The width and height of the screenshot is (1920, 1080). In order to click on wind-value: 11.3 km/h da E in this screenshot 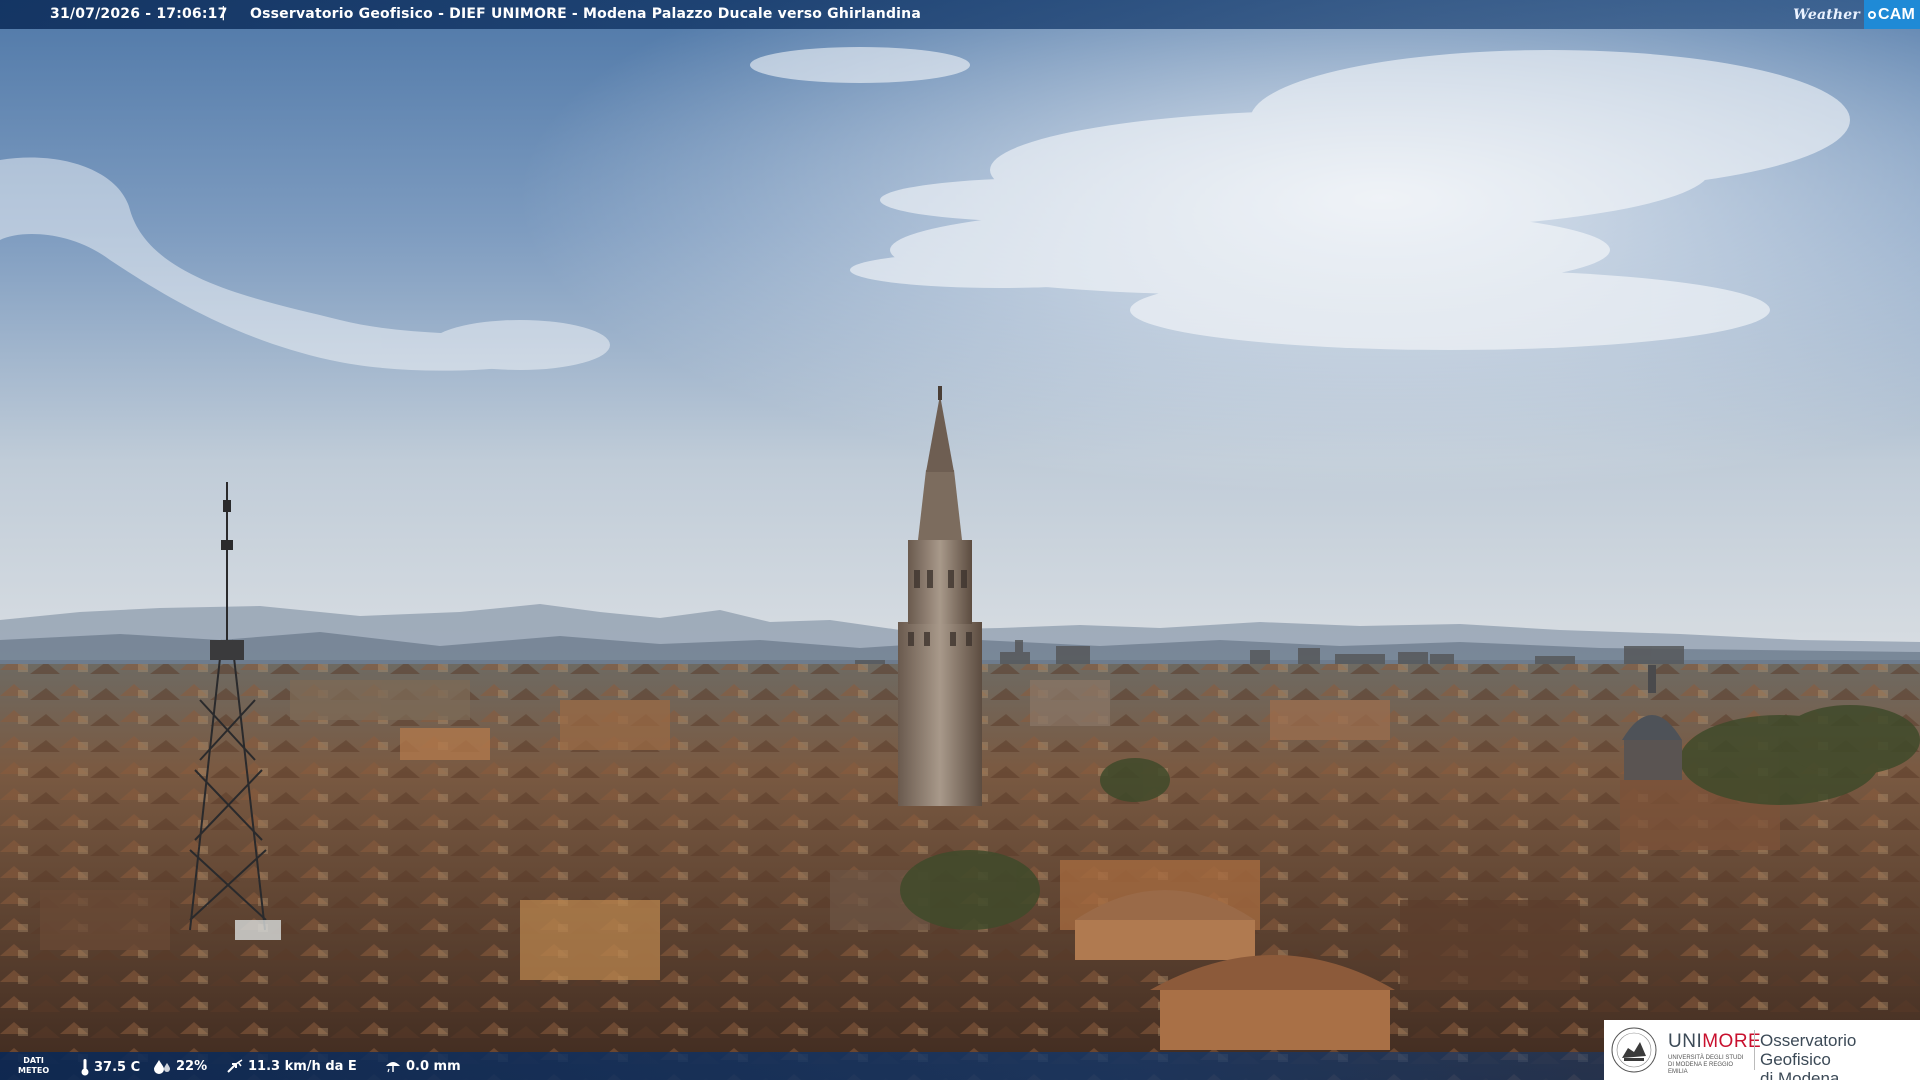, I will do `click(302, 1066)`.